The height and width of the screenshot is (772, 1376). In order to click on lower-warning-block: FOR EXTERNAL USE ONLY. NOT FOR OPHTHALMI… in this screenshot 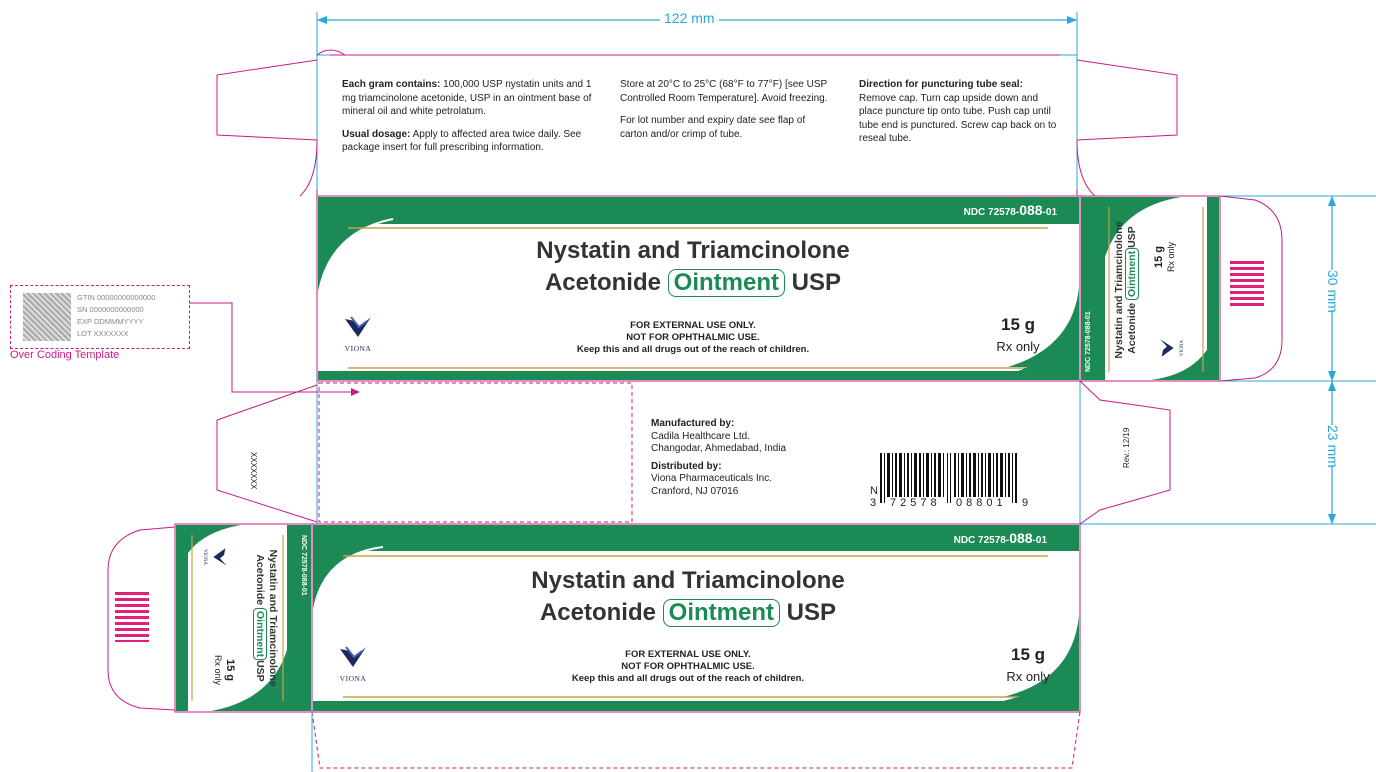, I will do `click(688, 667)`.